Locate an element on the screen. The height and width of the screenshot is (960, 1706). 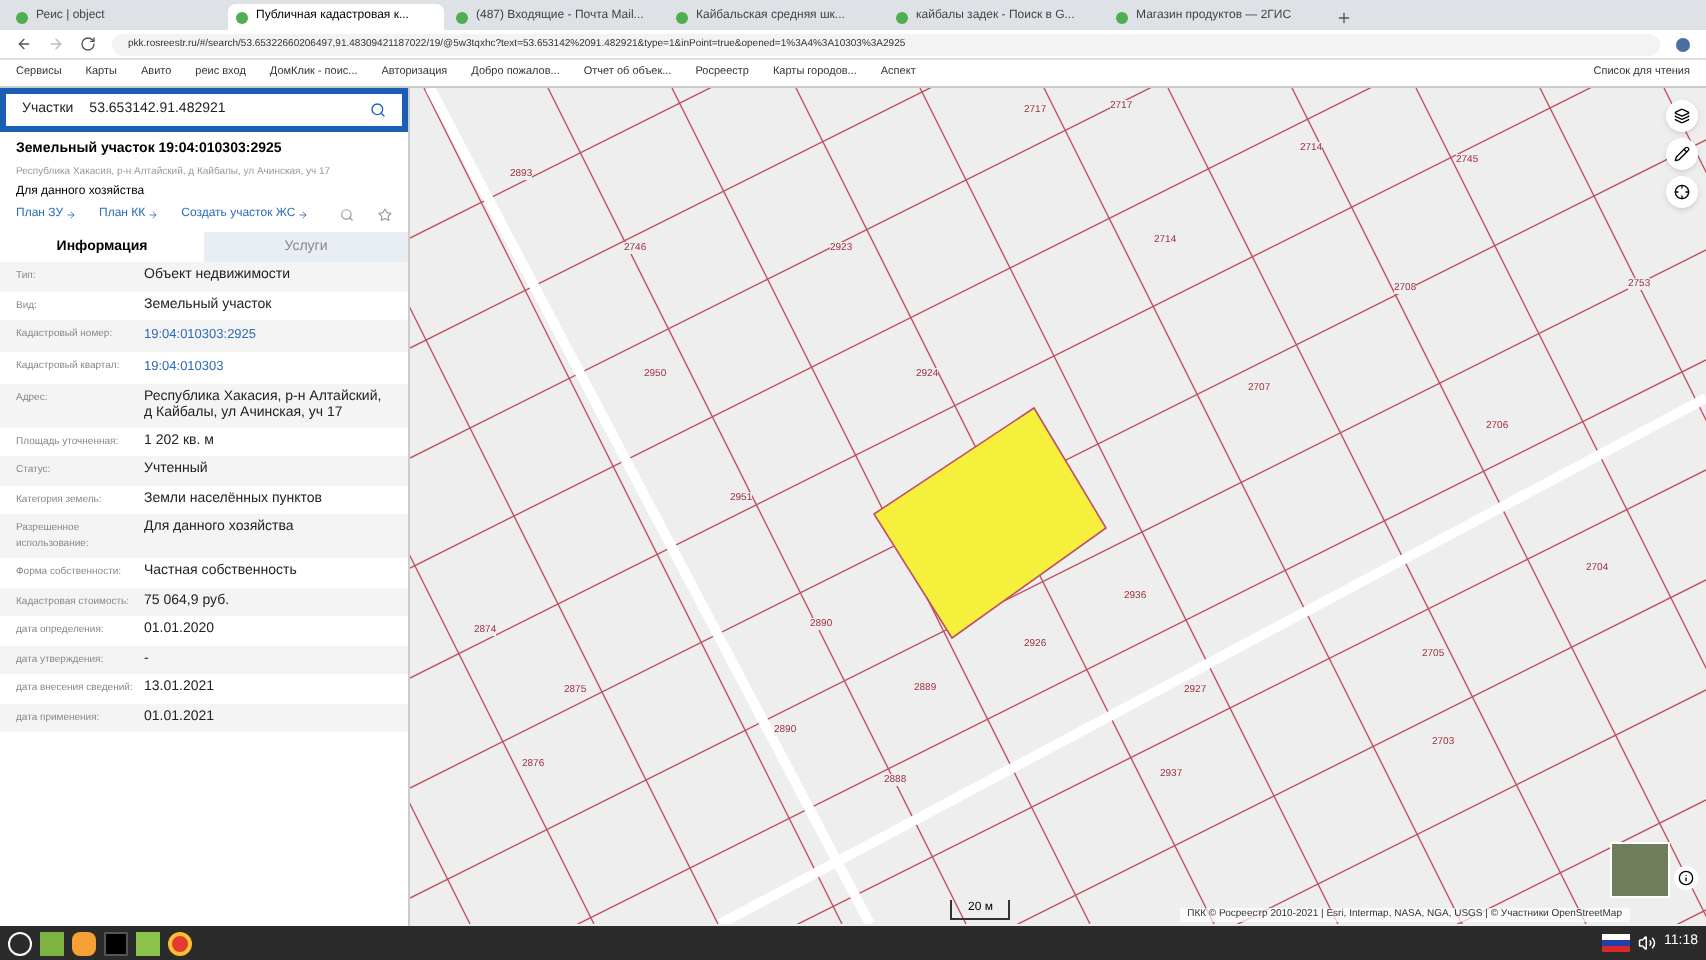
crosshair-icon is located at coordinates (1682, 192).